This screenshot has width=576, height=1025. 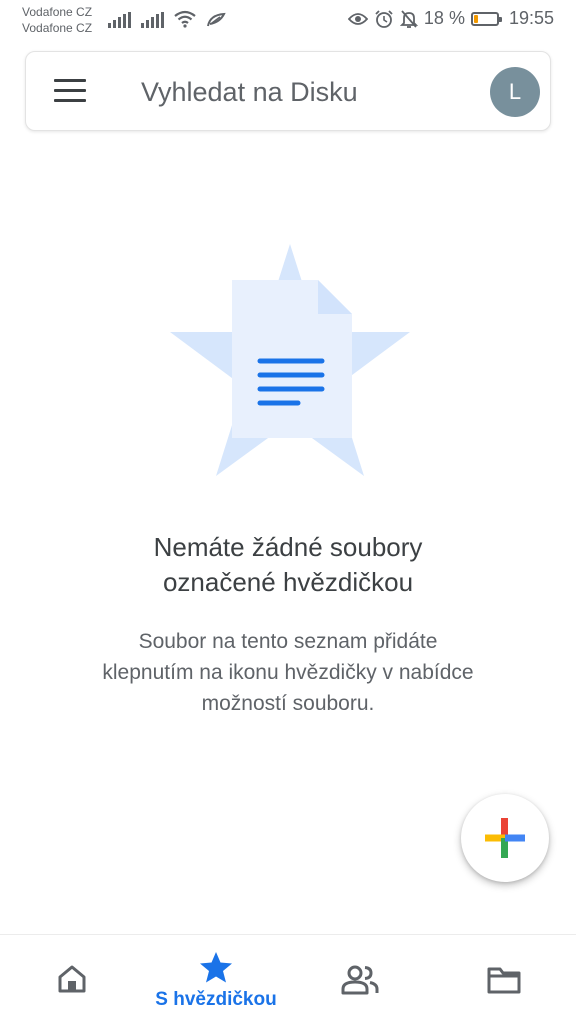 I want to click on battery-fill, so click(x=476, y=18).